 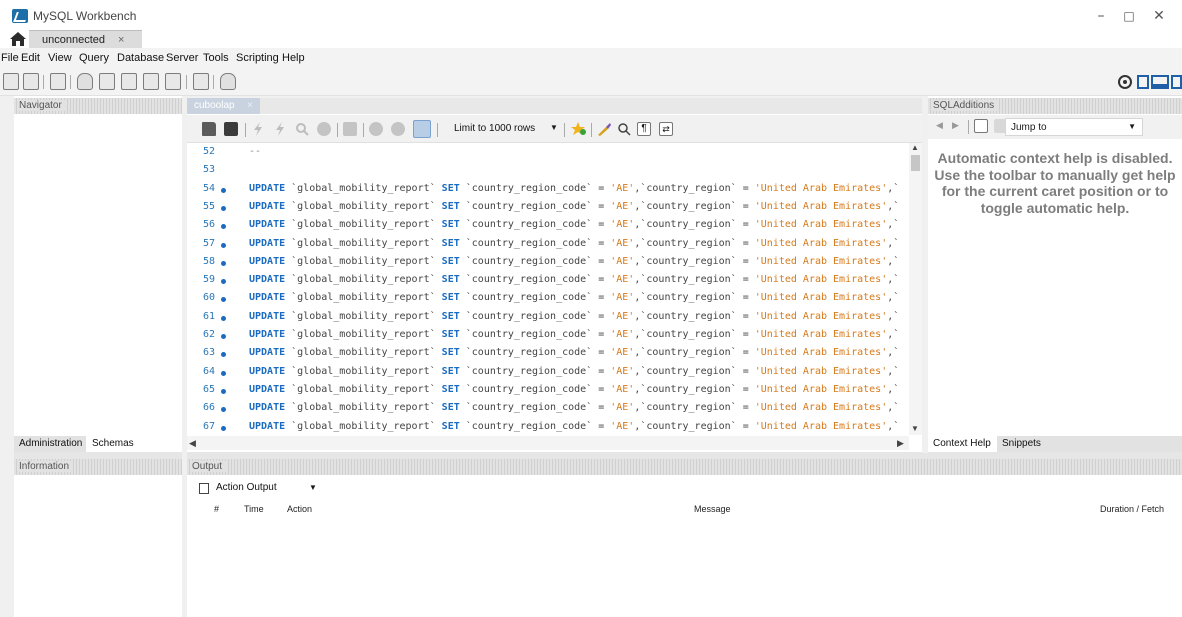 What do you see at coordinates (313, 487) in the screenshot?
I see `output-type-chevron-down-icon: ▼` at bounding box center [313, 487].